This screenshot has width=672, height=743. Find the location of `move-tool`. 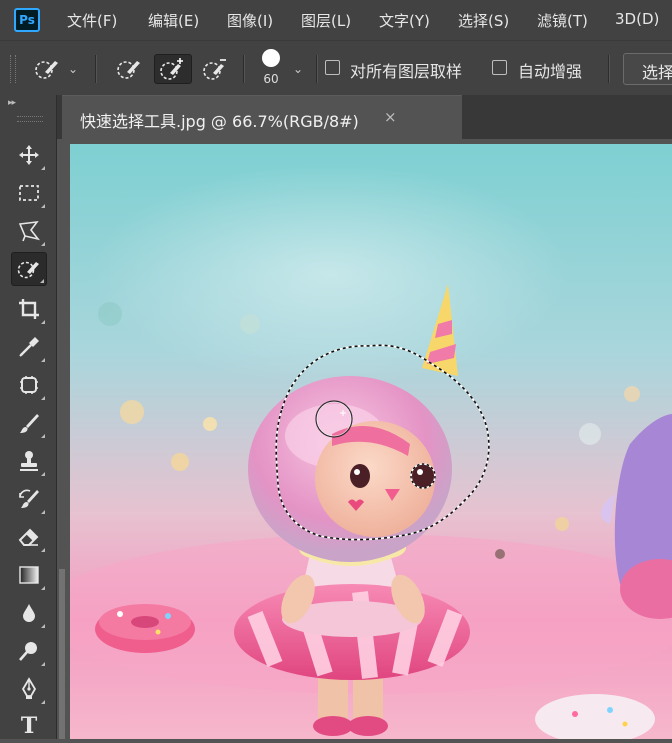

move-tool is located at coordinates (29, 155).